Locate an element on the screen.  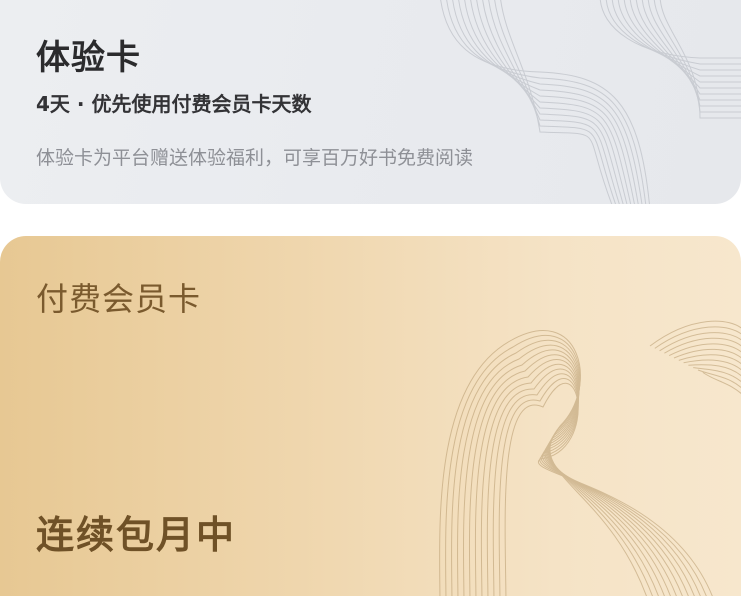
subscription-status: 连续包月中 is located at coordinates (136, 535).